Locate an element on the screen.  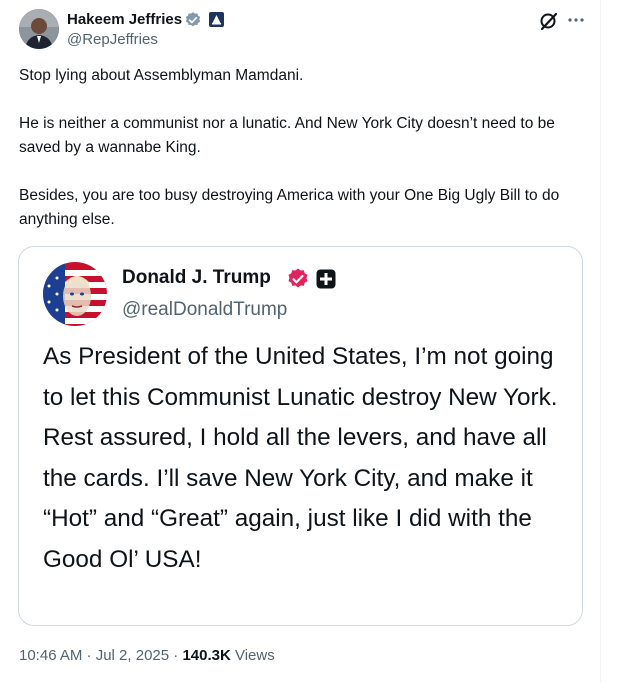
quote-author-name: Donald J. Trump is located at coordinates (196, 278).